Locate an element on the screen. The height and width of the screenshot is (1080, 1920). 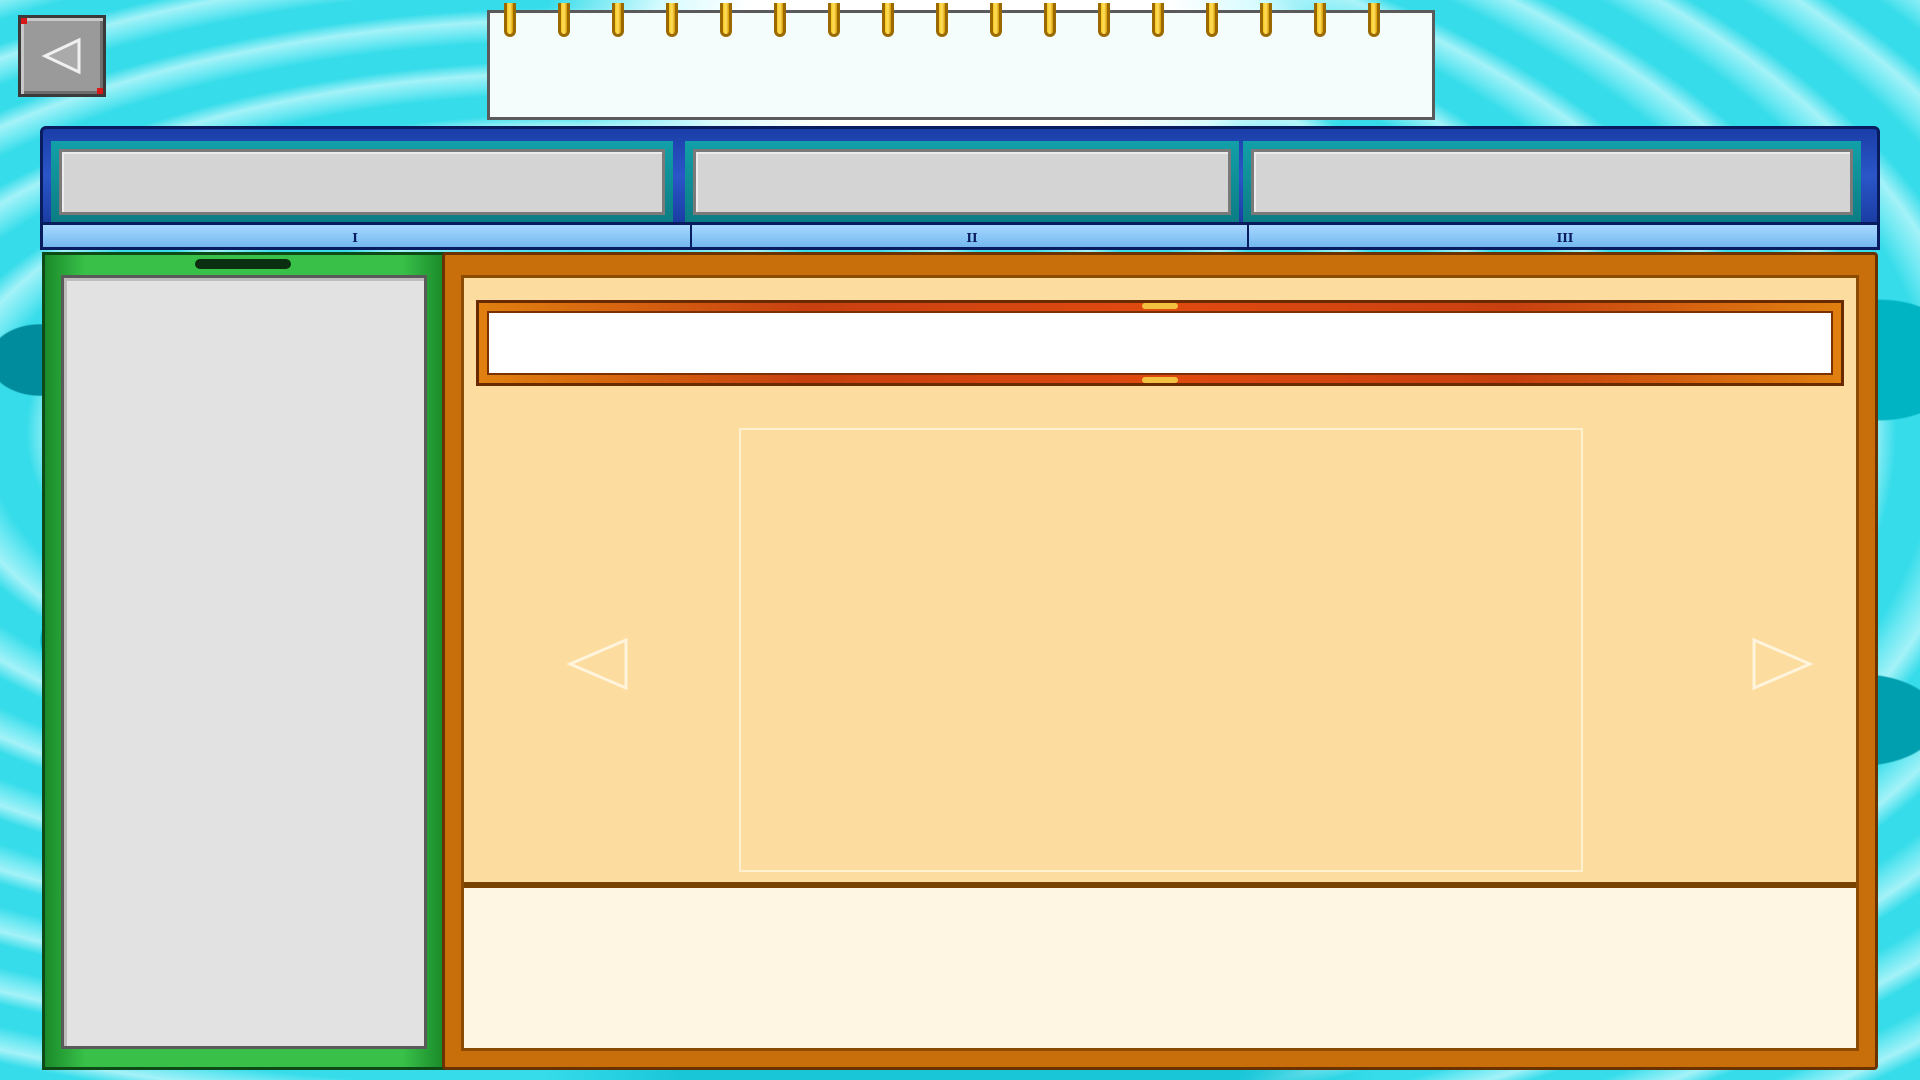
frame-knob-top is located at coordinates (1160, 306).